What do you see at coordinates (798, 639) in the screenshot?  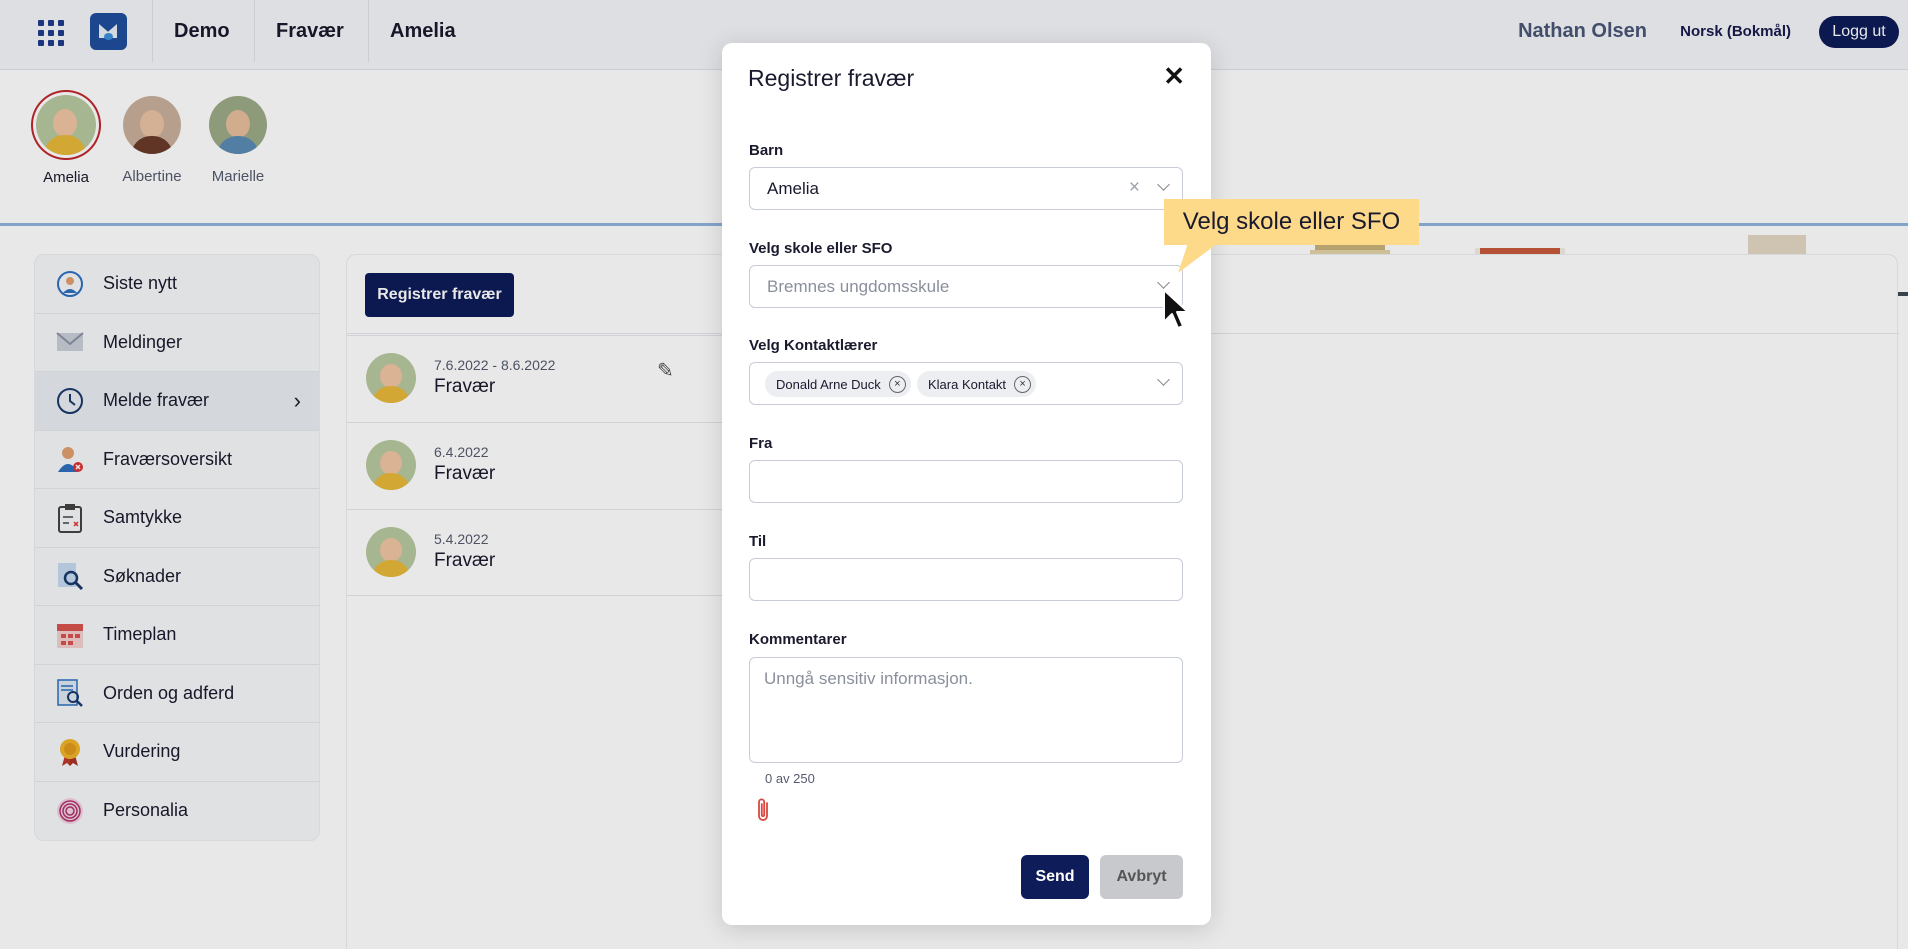 I see `comments-label: Kommentarer` at bounding box center [798, 639].